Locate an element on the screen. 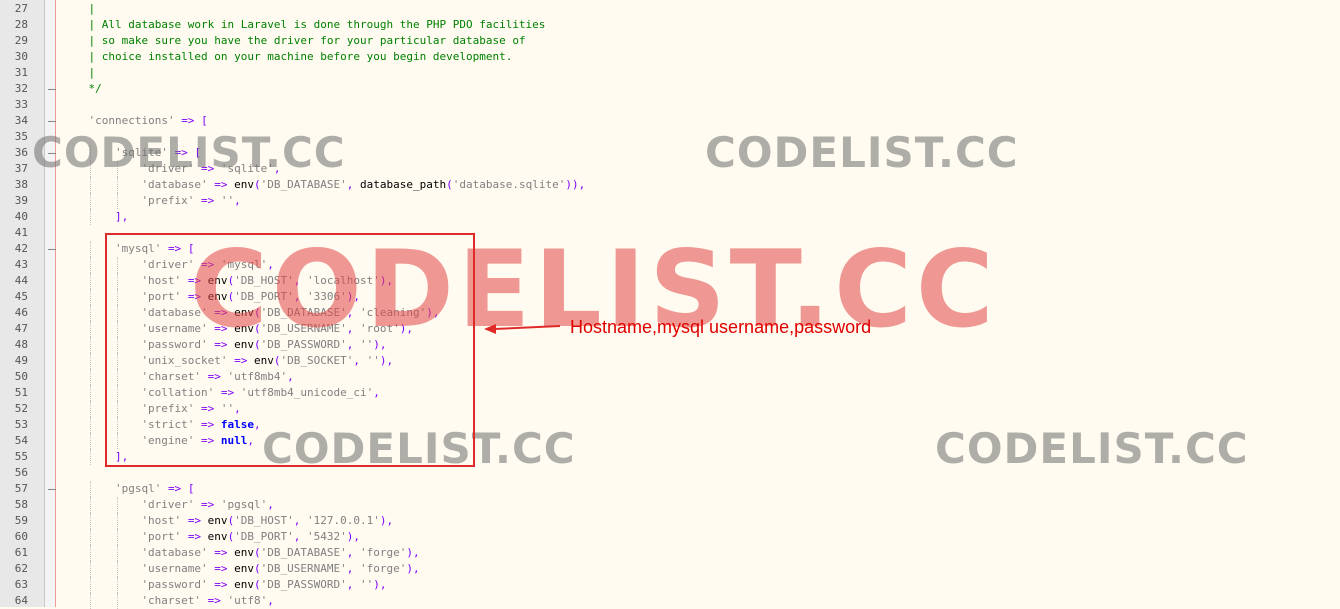 The height and width of the screenshot is (609, 1340). code-line: 59 'host' => env('DB_HOST', '127.0.0.1'), is located at coordinates (670, 521).